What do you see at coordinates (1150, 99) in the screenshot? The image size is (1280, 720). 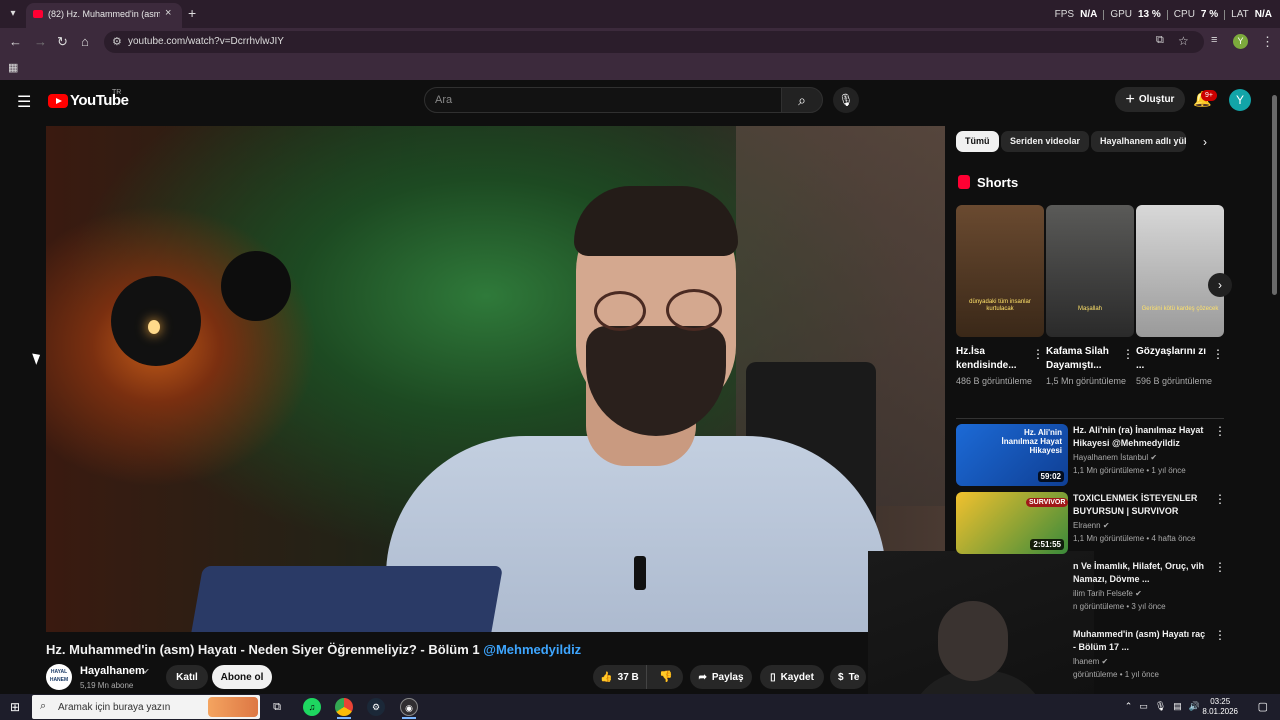 I see `create-button: + Oluştur` at bounding box center [1150, 99].